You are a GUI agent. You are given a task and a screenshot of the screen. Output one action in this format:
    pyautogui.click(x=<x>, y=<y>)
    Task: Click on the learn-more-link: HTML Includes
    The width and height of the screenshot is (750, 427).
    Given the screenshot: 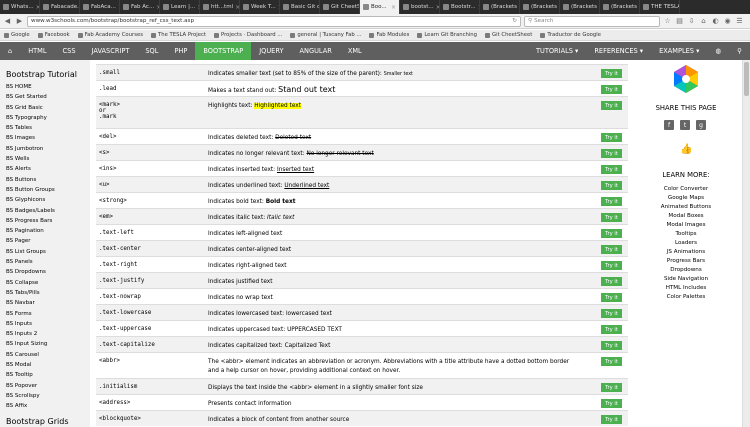 What is the action you would take?
    pyautogui.click(x=686, y=288)
    